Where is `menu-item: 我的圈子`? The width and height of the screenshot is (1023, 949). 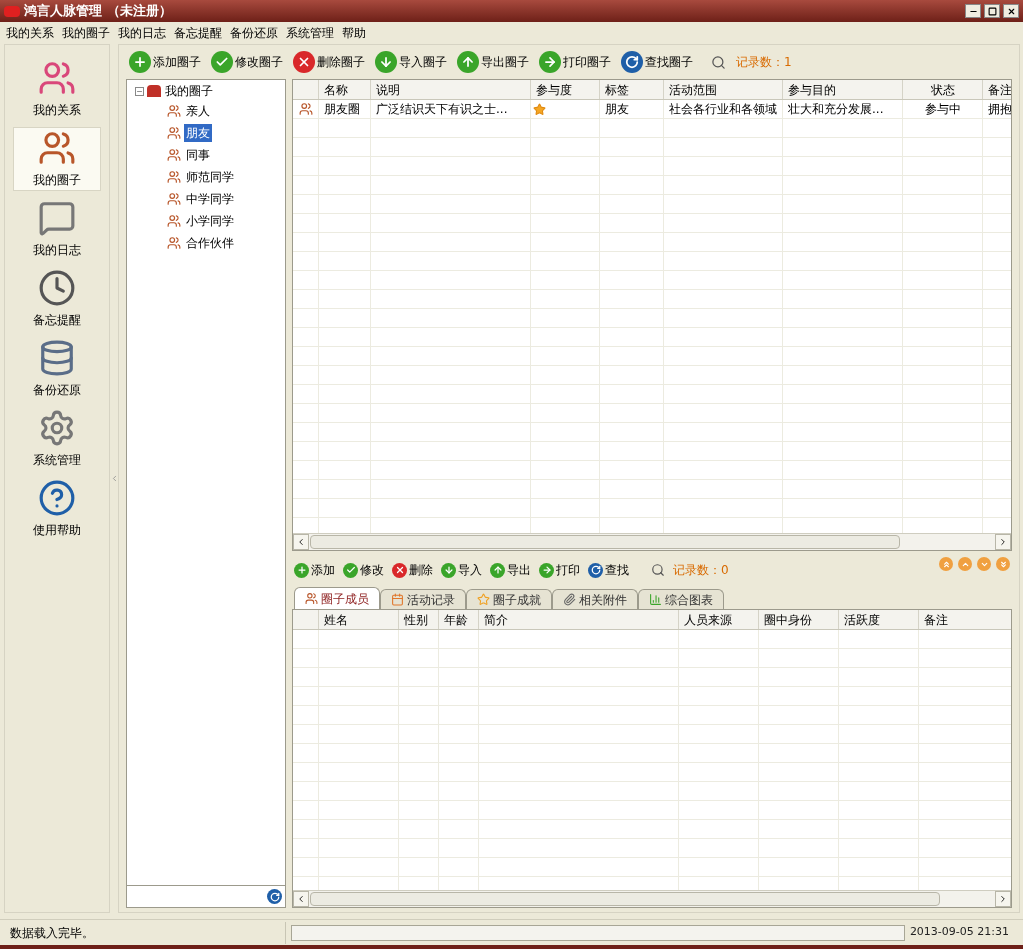 menu-item: 我的圈子 is located at coordinates (86, 33).